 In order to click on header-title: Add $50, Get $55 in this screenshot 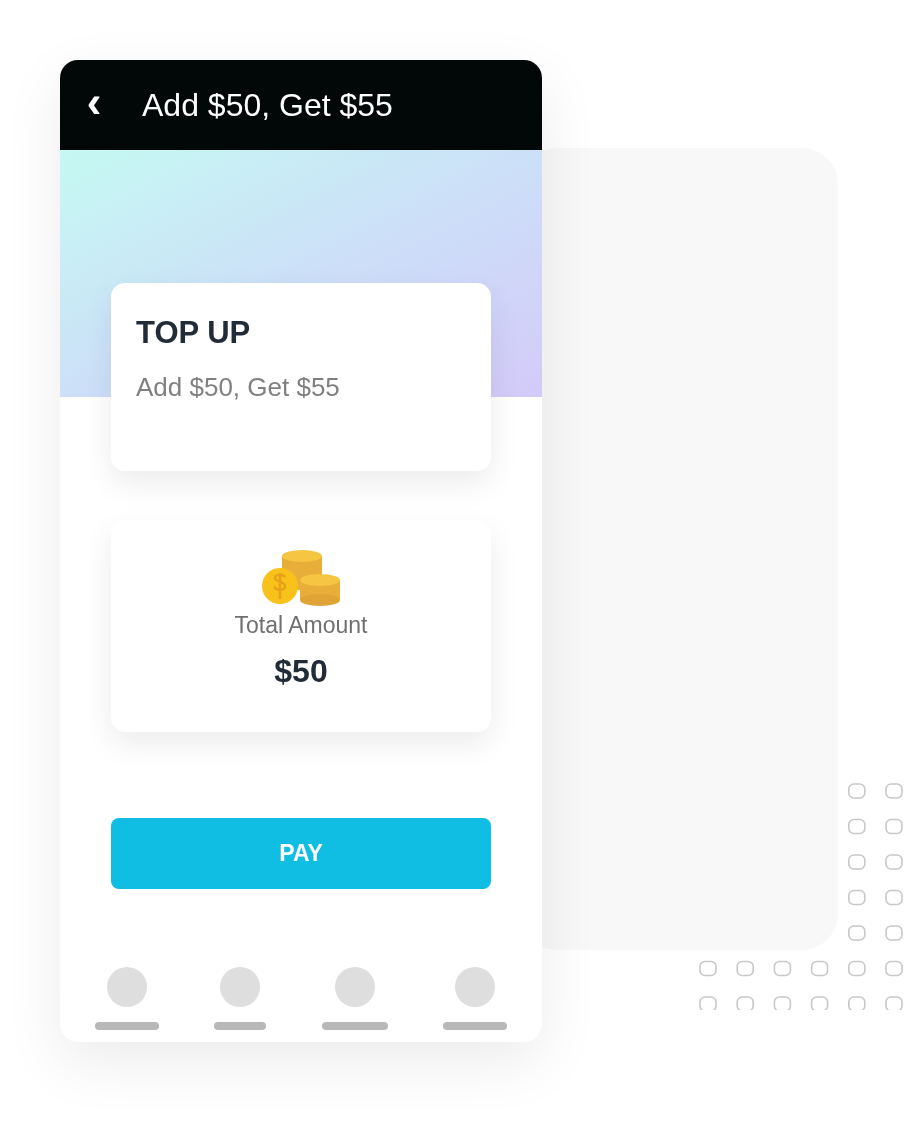, I will do `click(267, 105)`.